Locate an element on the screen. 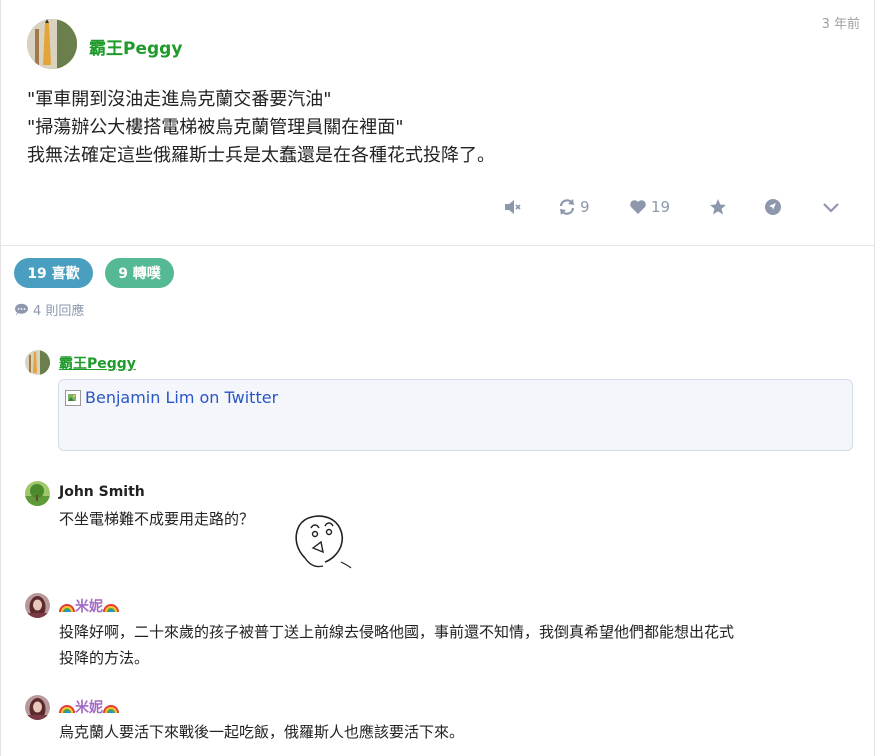 Image resolution: width=875 pixels, height=756 pixels. like-button: 19 is located at coordinates (649, 207).